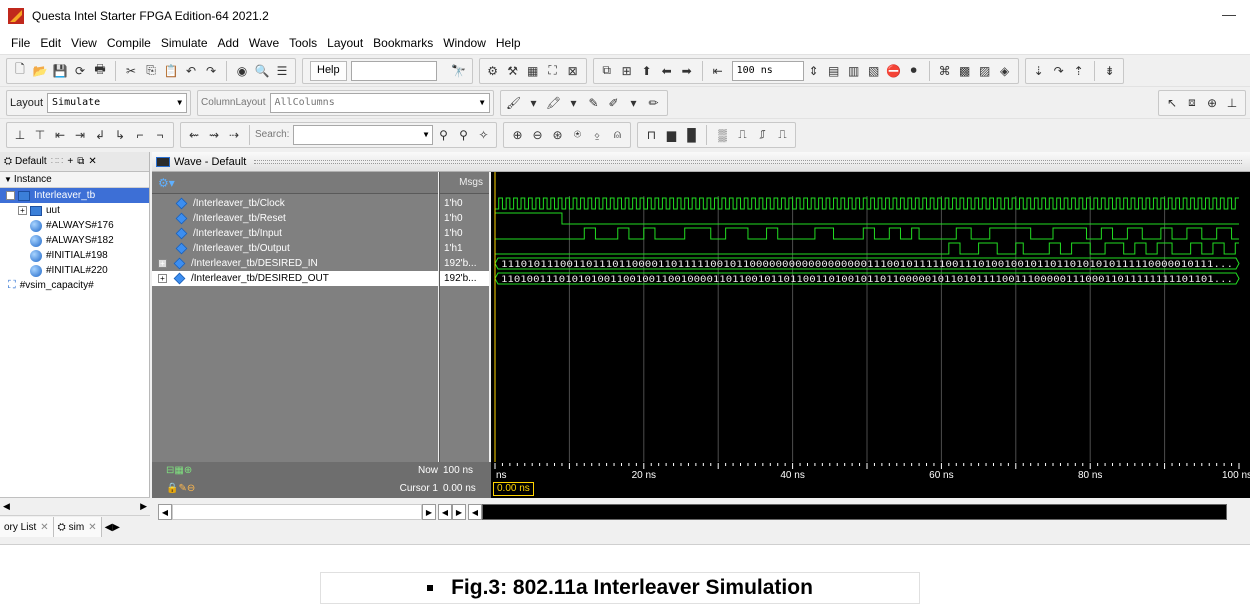 The image size is (1250, 611). What do you see at coordinates (303, 43) in the screenshot?
I see `menu-tools: Tools` at bounding box center [303, 43].